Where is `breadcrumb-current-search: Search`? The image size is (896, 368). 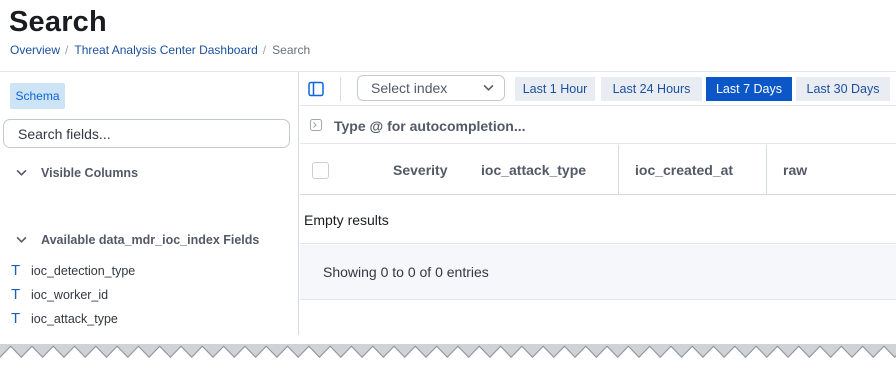
breadcrumb-current-search: Search is located at coordinates (291, 50).